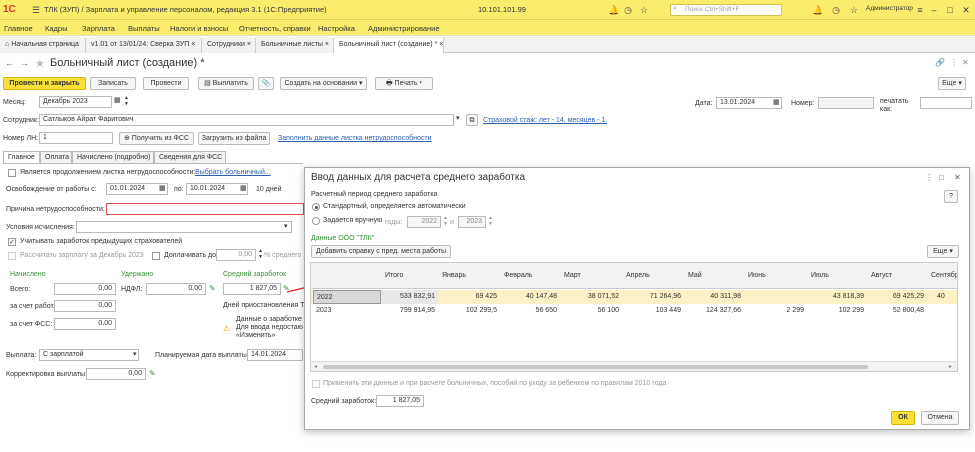 This screenshot has height=452, width=975. I want to click on form-tab-main: Главное, so click(21, 157).